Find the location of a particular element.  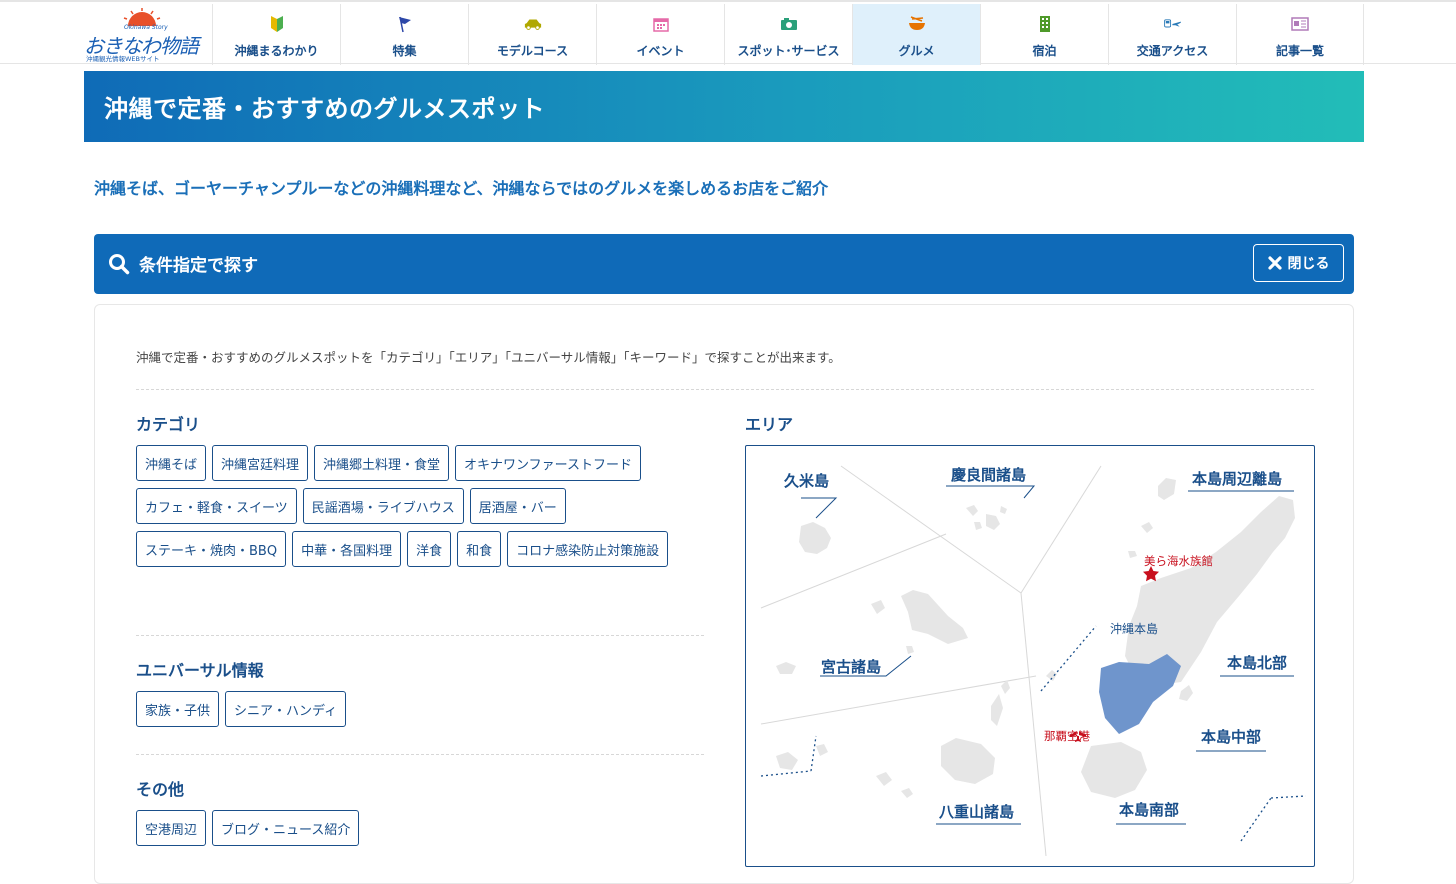

main-island-label: 沖縄本島 is located at coordinates (1134, 629).